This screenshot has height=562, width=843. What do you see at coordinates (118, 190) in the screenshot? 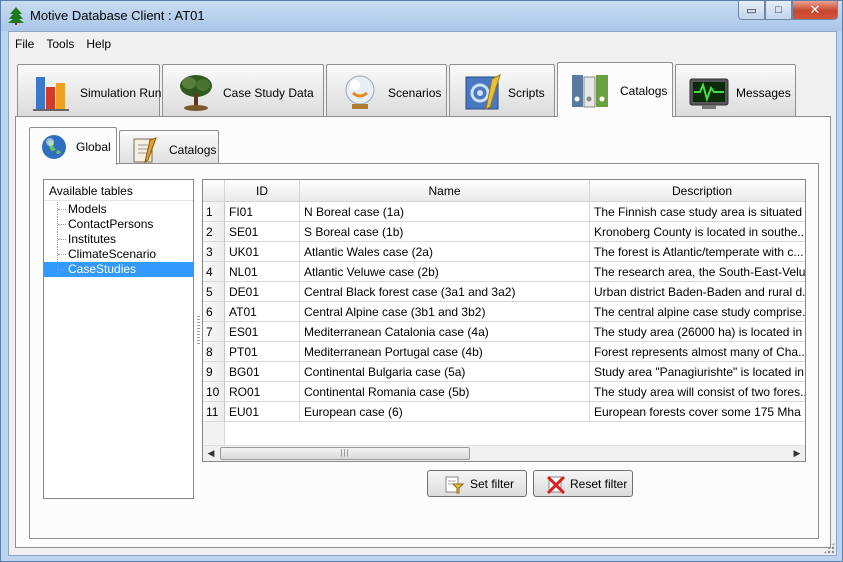
I see `tree-header: Available tables` at bounding box center [118, 190].